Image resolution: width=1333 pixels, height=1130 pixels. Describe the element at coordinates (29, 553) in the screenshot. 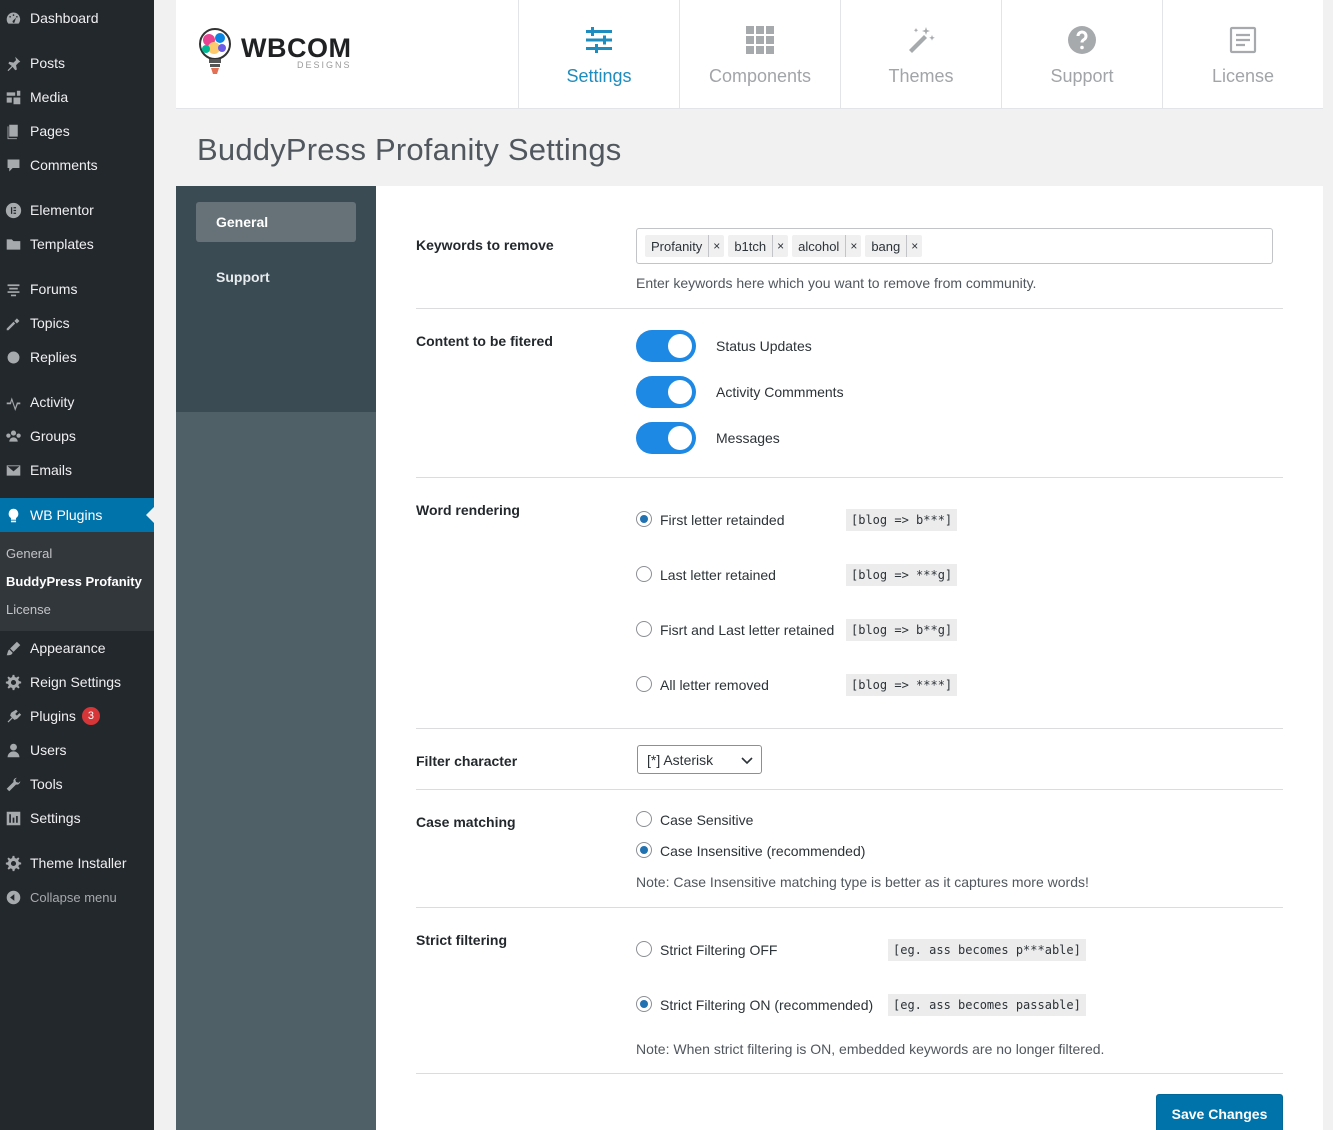

I see `submenu-general: General` at that location.